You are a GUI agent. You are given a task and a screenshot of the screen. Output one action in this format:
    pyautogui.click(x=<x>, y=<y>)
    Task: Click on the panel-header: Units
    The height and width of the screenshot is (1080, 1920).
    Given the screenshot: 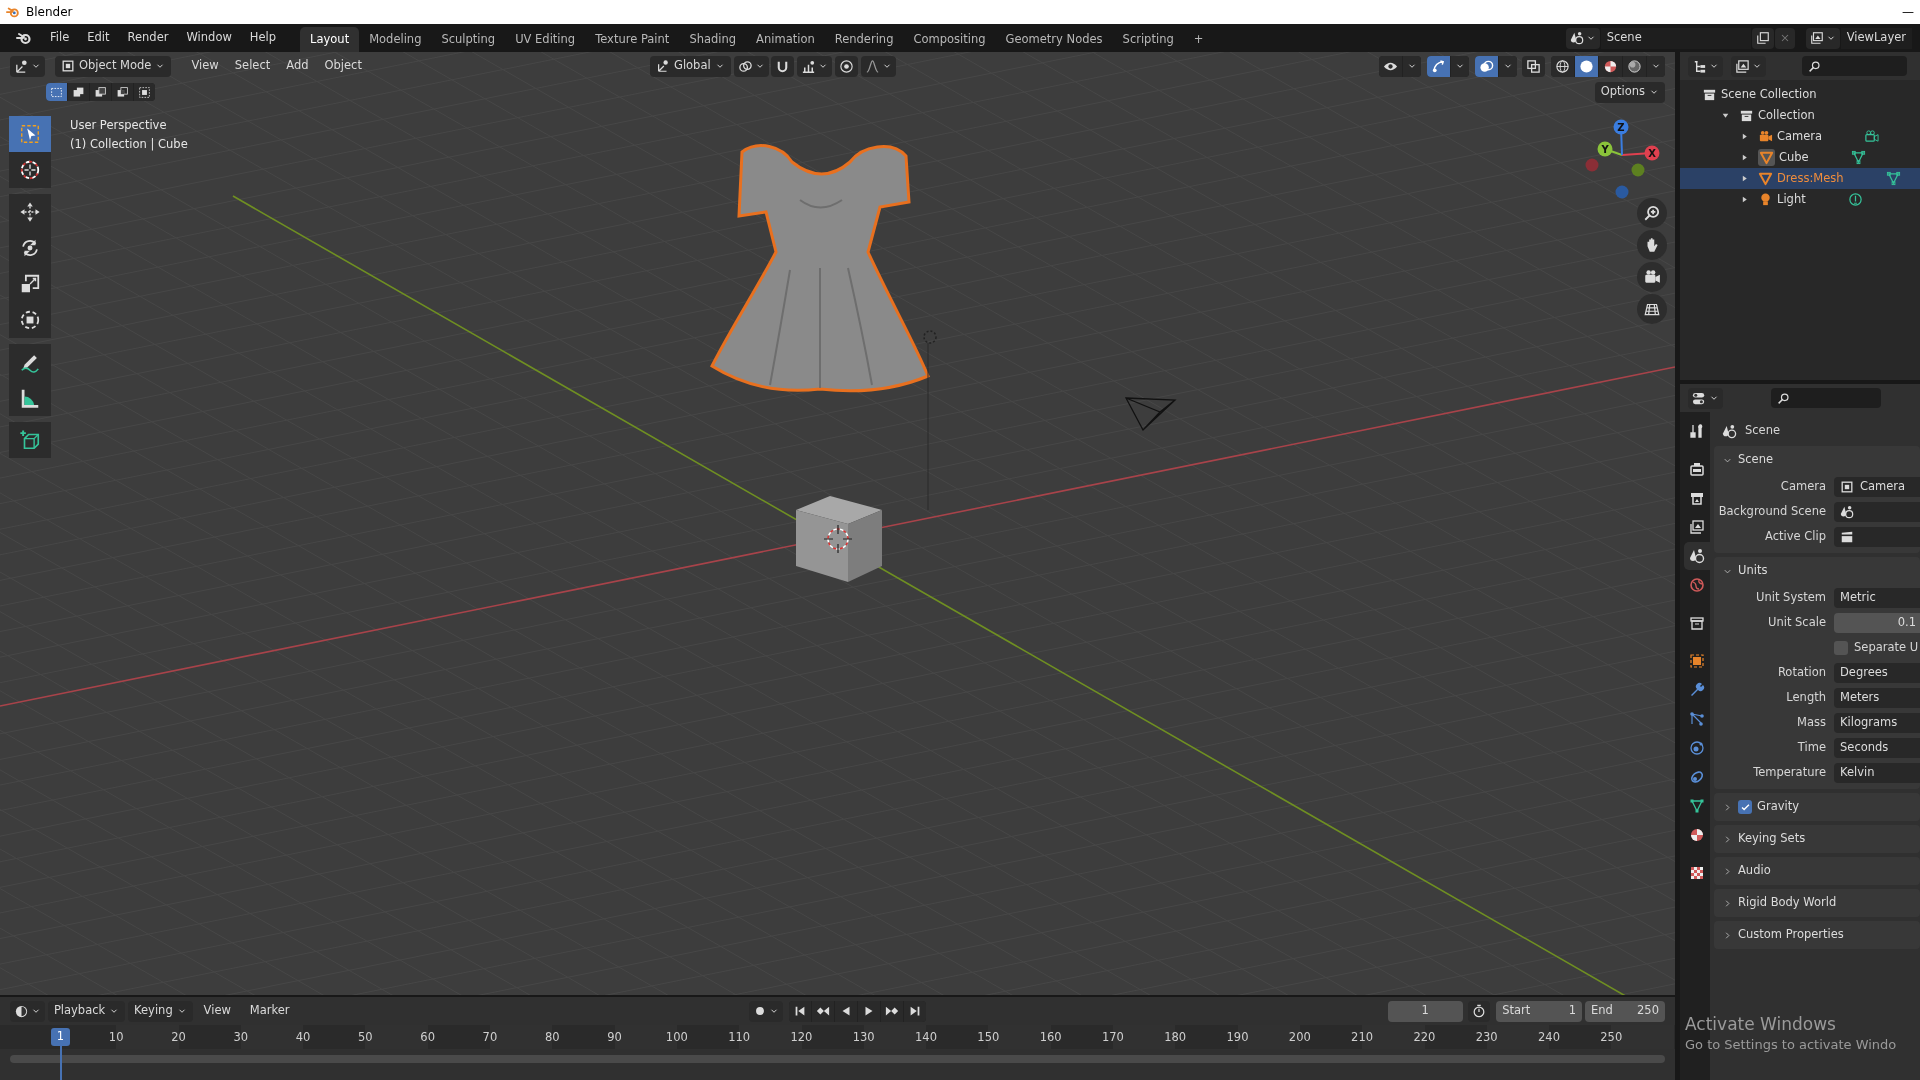 What is the action you would take?
    pyautogui.click(x=1817, y=571)
    